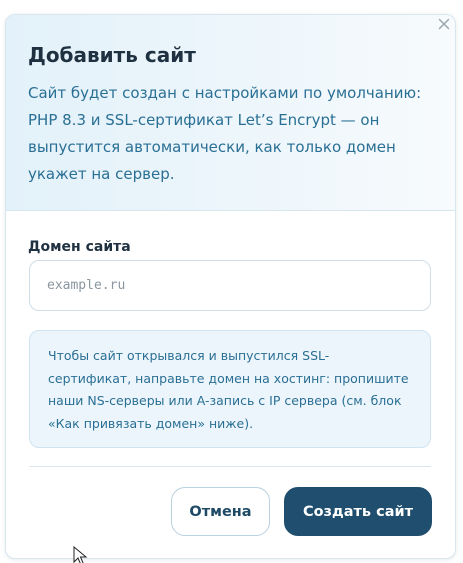 The height and width of the screenshot is (563, 463). I want to click on divider, so click(230, 466).